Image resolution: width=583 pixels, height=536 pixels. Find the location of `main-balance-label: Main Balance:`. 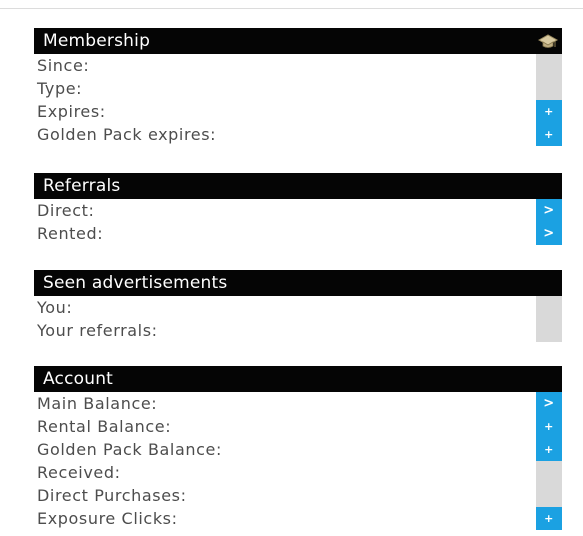

main-balance-label: Main Balance: is located at coordinates (97, 403).